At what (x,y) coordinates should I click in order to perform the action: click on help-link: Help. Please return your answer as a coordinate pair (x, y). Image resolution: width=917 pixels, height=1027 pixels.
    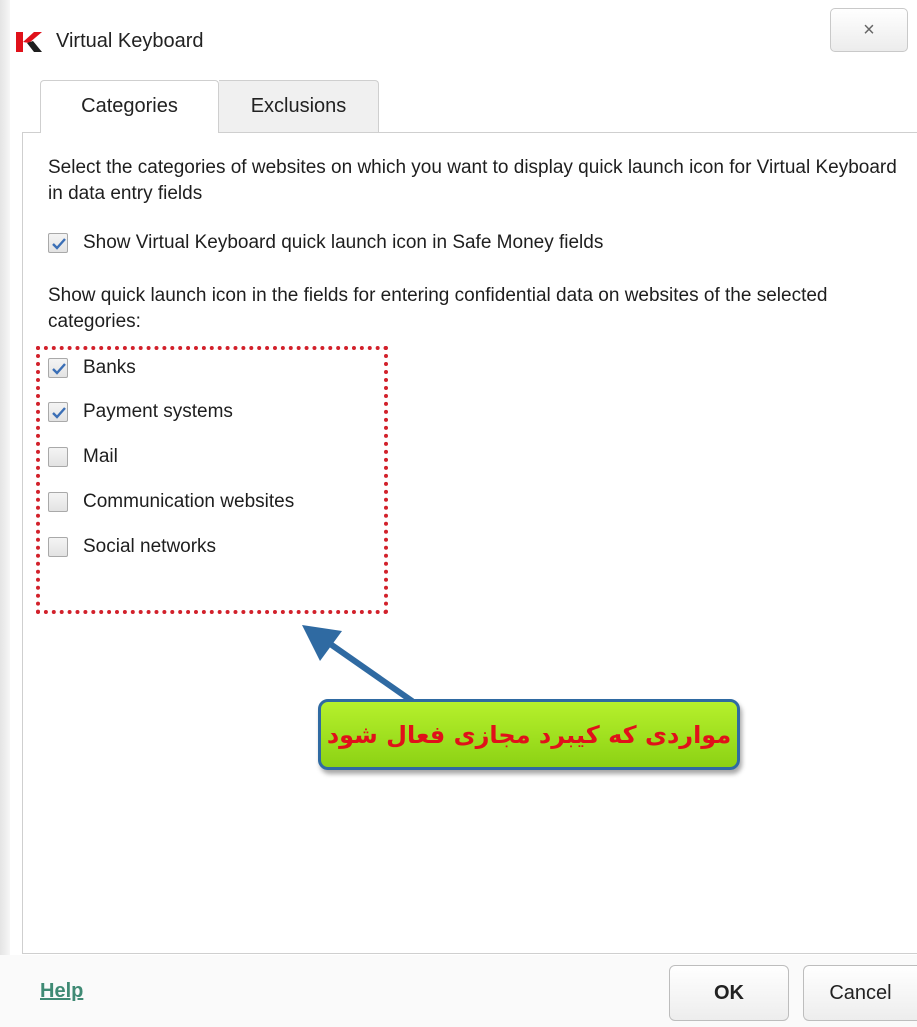
    Looking at the image, I should click on (61, 991).